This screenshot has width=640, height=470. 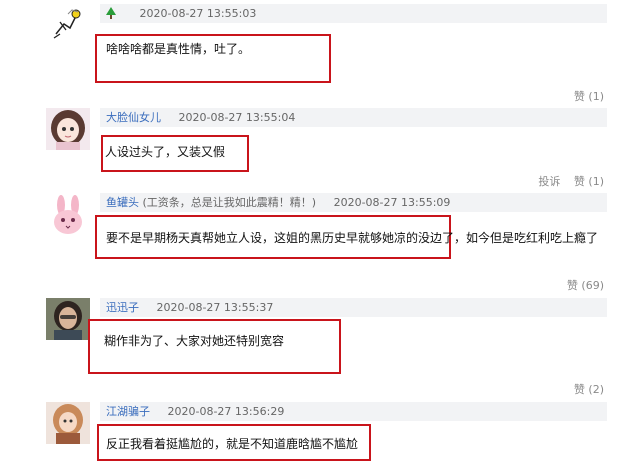 I want to click on comment-header: 迅迅子 2020-08-27 13:55:37, so click(x=353, y=307).